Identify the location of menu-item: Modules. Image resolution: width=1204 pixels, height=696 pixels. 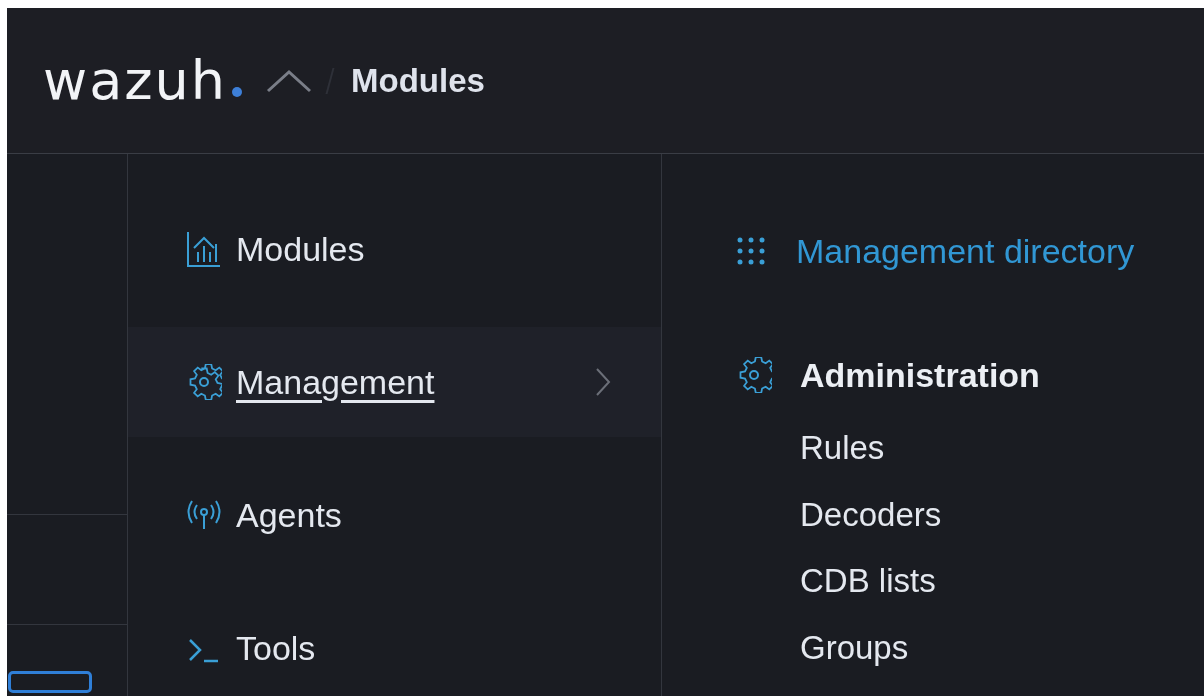
(394, 249).